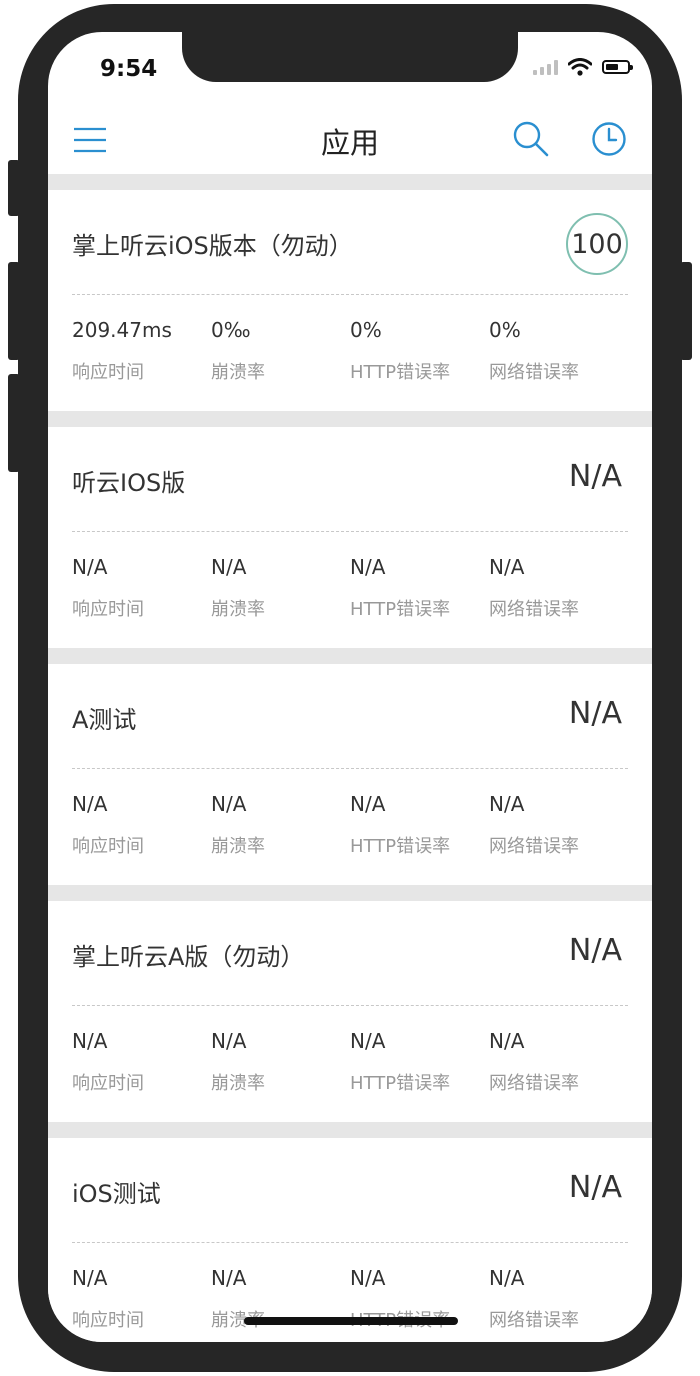  Describe the element at coordinates (212, 246) in the screenshot. I see `app-name: 掌上听云iOS版本（勿动）` at that location.